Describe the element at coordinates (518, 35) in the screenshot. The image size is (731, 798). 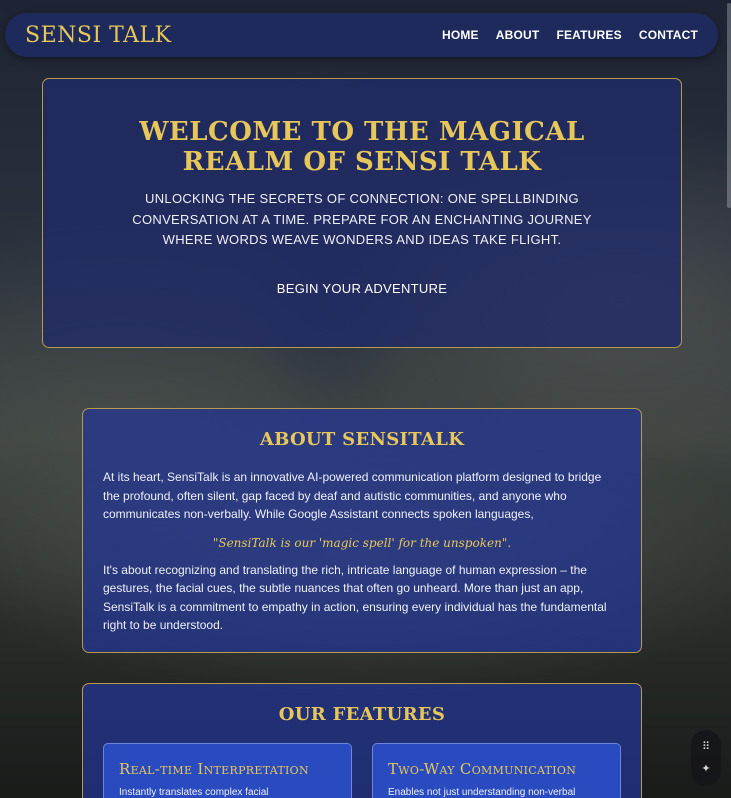
I see `nav-link-about: ABOUT` at that location.